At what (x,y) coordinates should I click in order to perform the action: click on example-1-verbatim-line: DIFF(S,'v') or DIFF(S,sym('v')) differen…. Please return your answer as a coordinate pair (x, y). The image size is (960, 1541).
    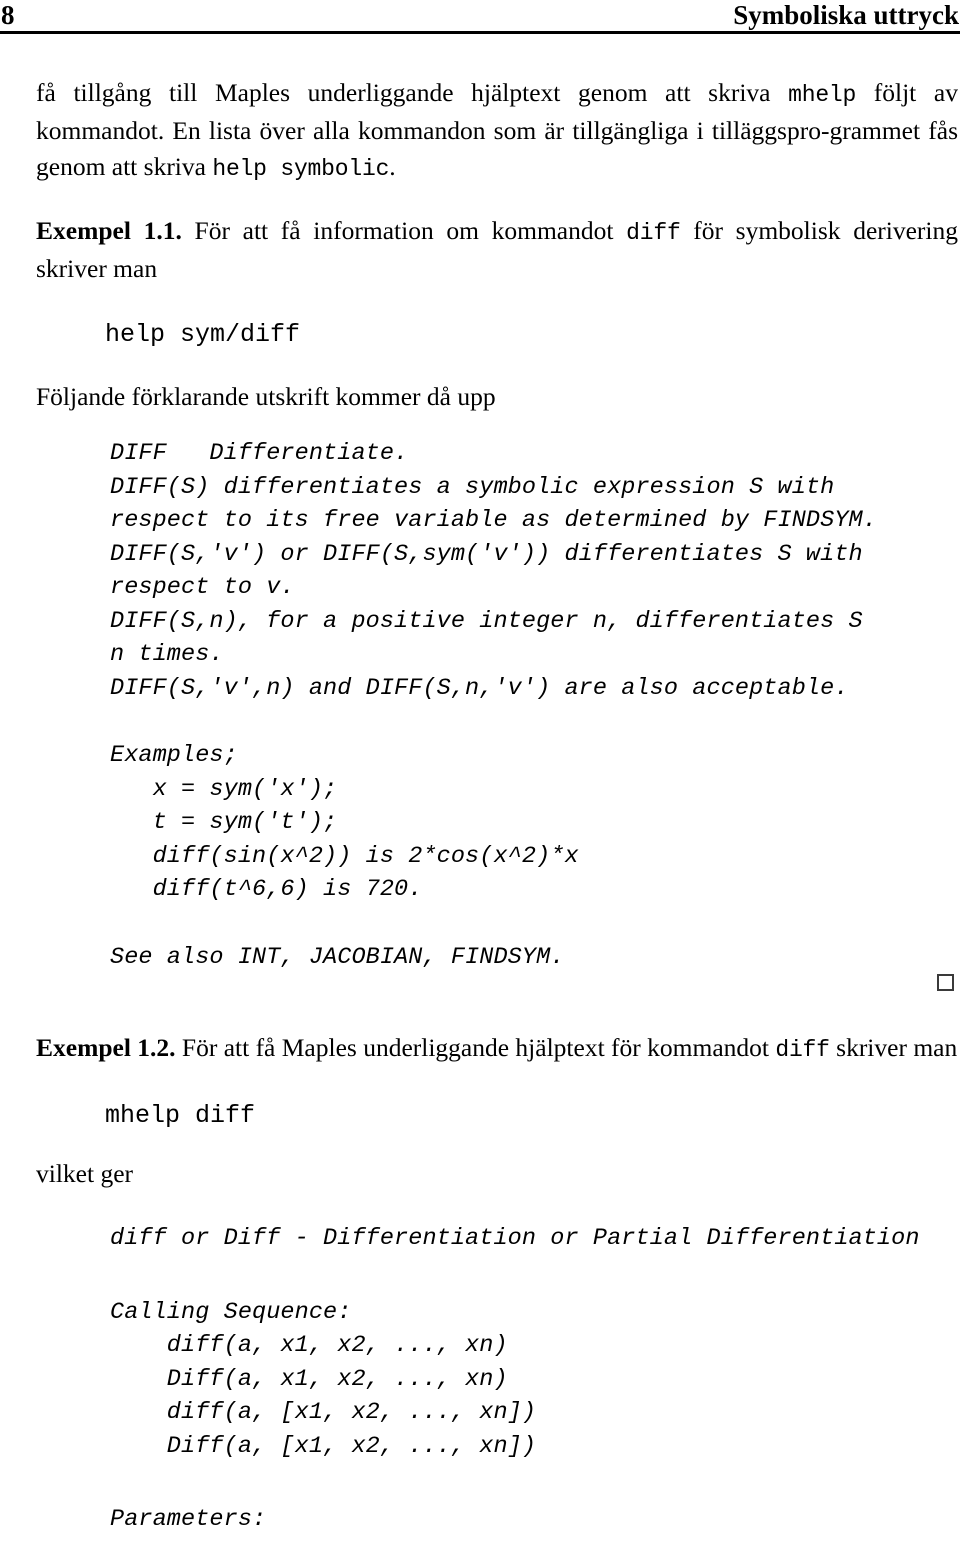
    Looking at the image, I should click on (486, 554).